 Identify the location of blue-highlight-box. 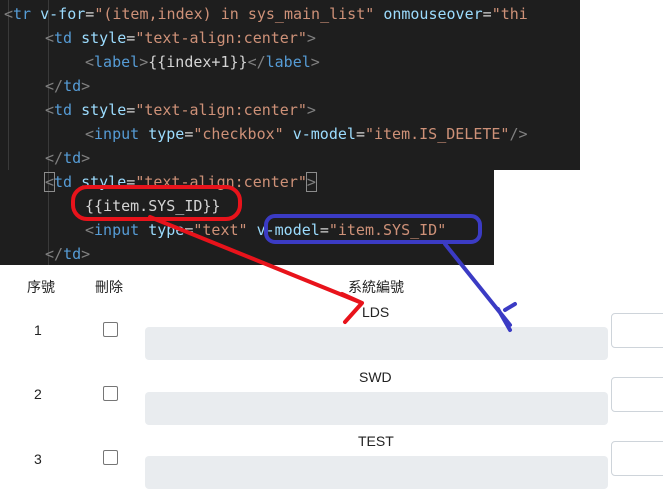
(373, 229).